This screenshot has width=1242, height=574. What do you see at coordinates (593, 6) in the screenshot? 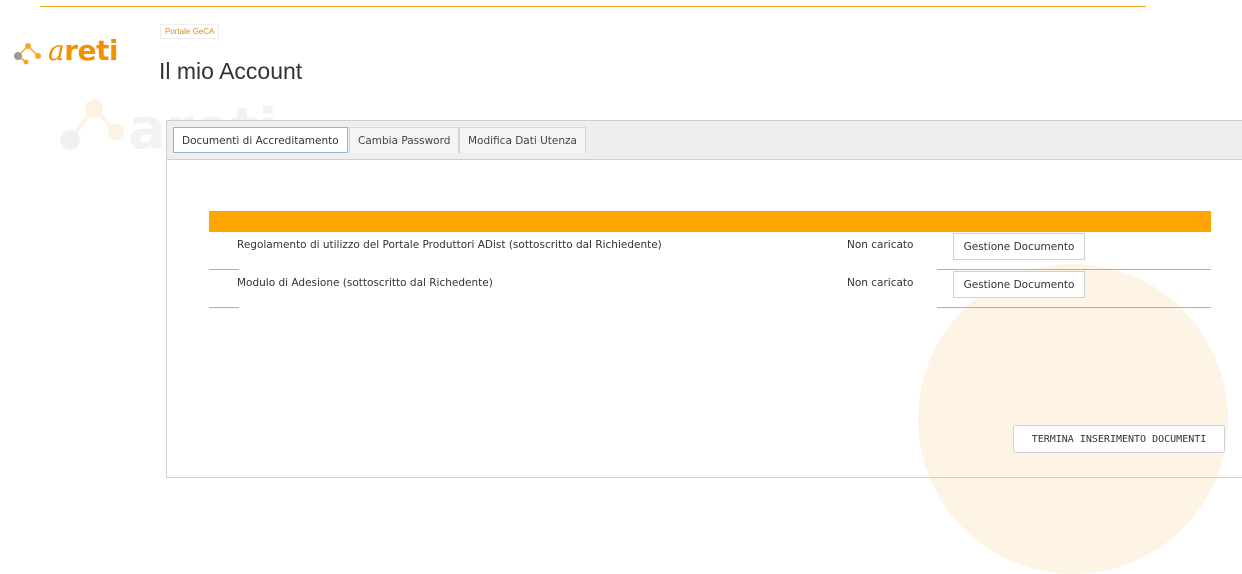
I see `top-divider` at bounding box center [593, 6].